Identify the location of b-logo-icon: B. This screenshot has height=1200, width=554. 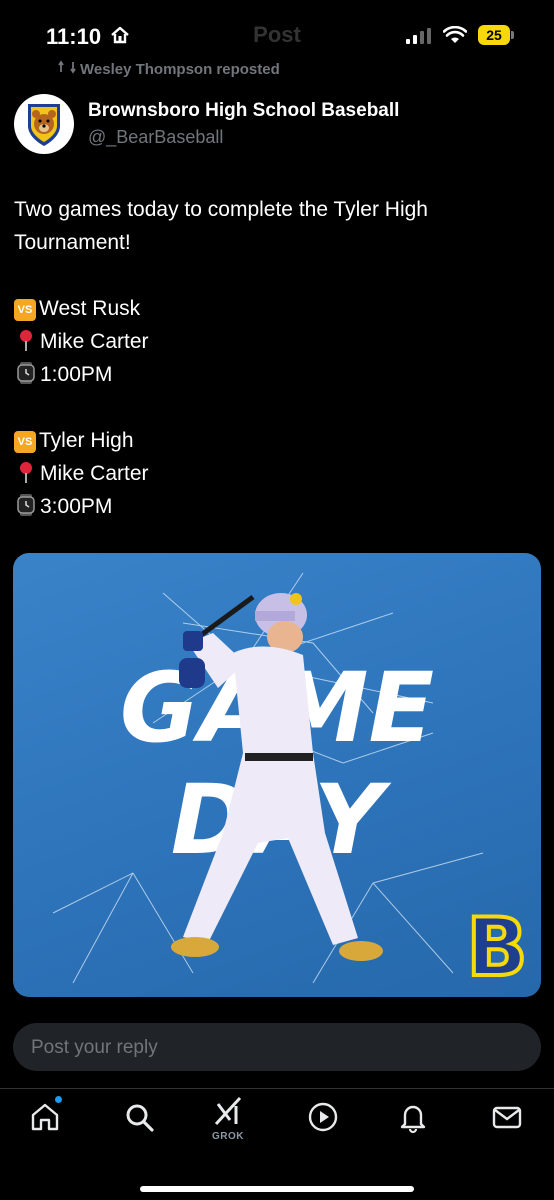
(497, 947).